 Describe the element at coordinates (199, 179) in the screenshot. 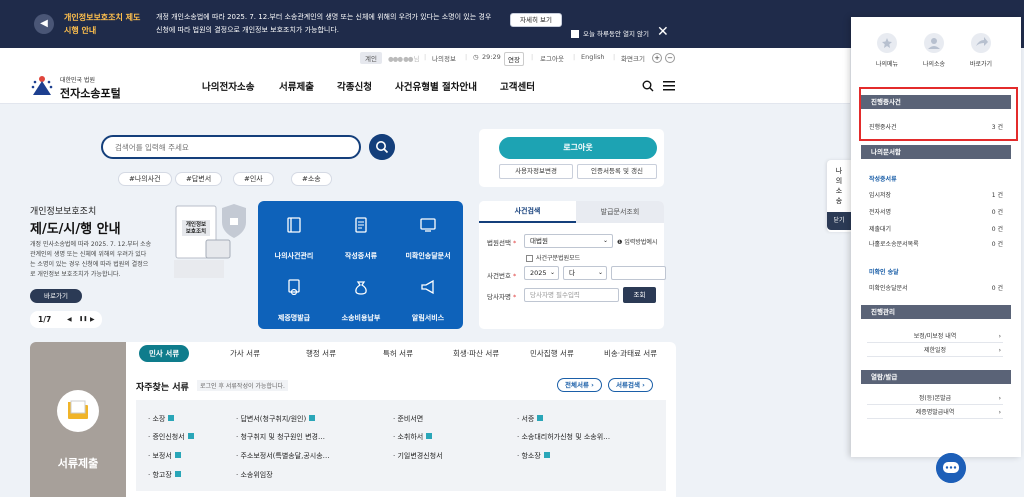

I see `search-tag: #답변서` at that location.